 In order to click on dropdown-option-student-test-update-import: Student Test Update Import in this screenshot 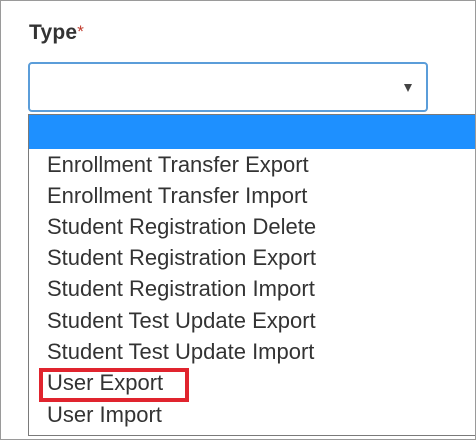, I will do `click(252, 352)`.